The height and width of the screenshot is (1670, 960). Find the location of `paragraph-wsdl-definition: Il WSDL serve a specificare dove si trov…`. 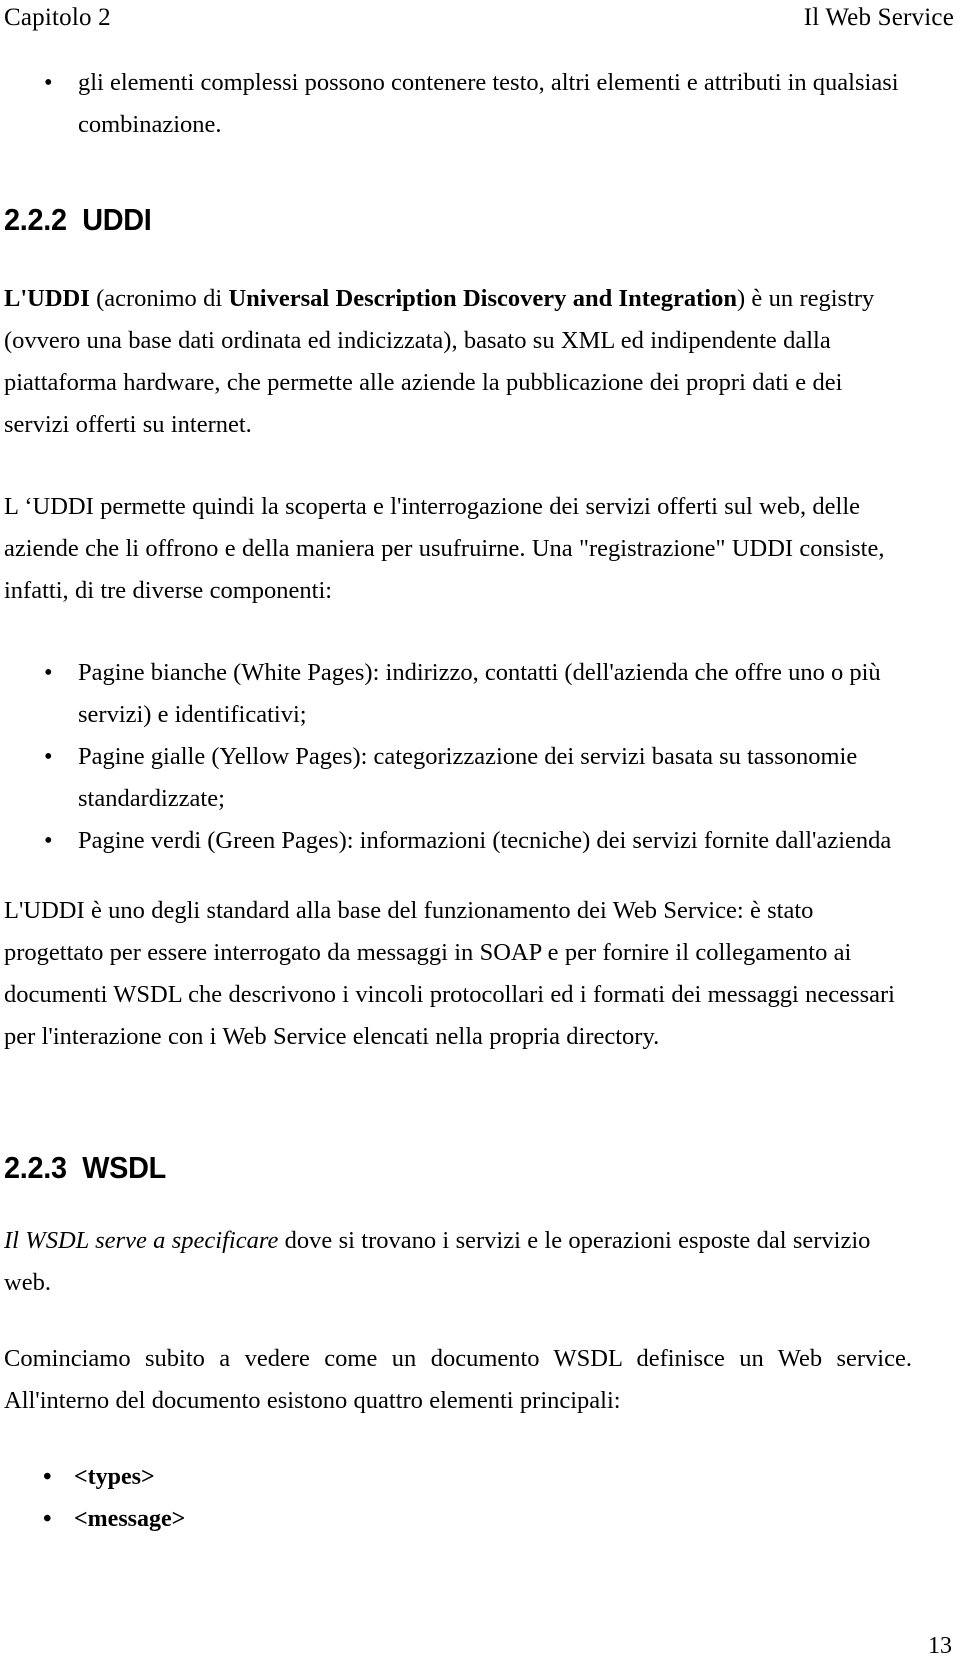

paragraph-wsdl-definition: Il WSDL serve a specificare dove si trov… is located at coordinates (458, 1262).